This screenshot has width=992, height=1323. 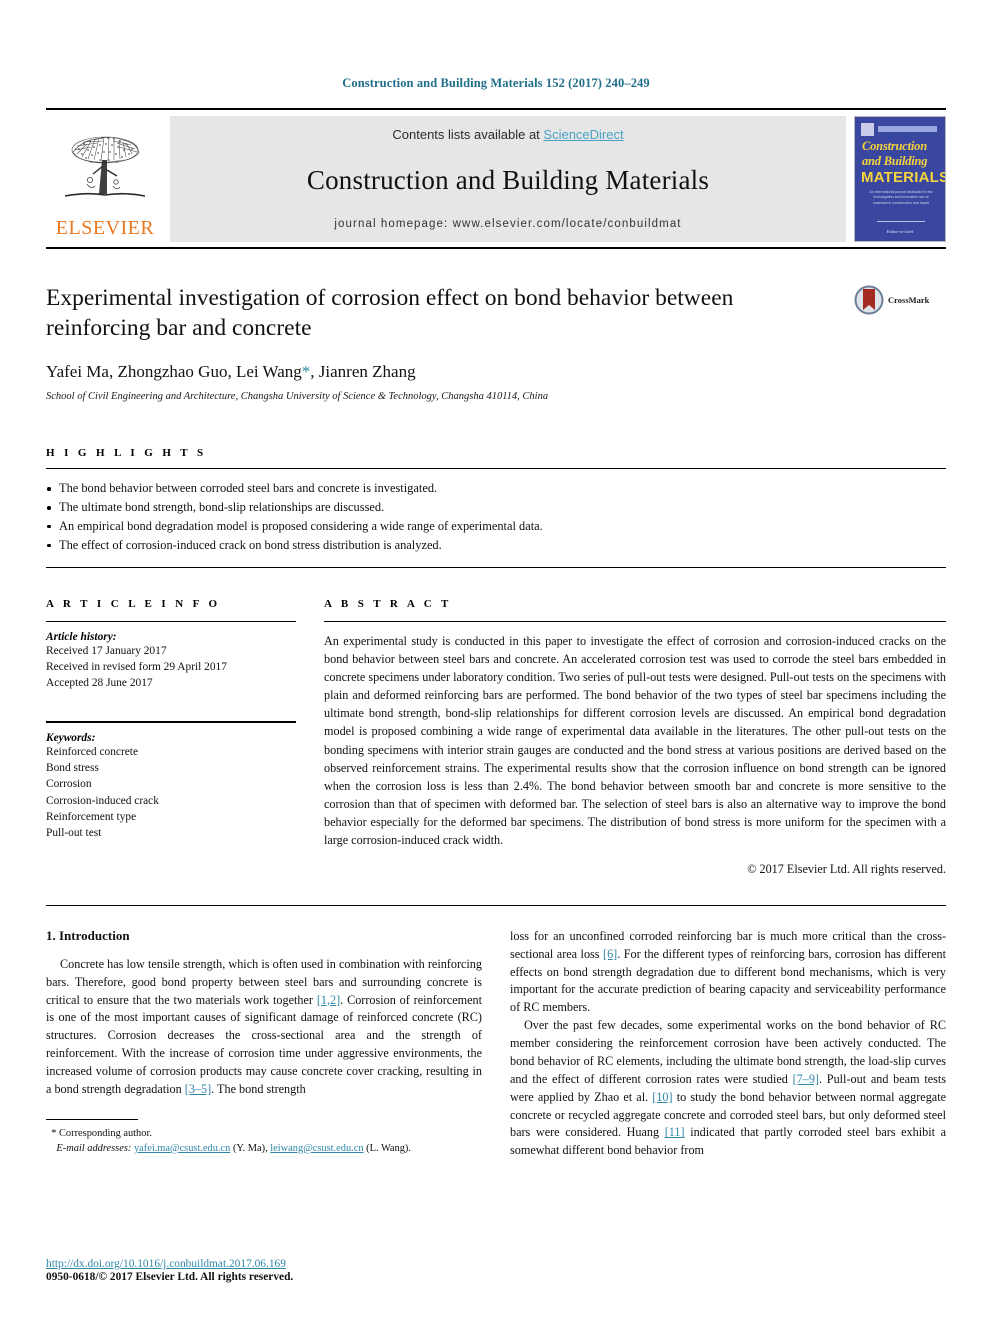 What do you see at coordinates (133, 603) in the screenshot?
I see `article-info-label: A R T I C L E I N F O` at bounding box center [133, 603].